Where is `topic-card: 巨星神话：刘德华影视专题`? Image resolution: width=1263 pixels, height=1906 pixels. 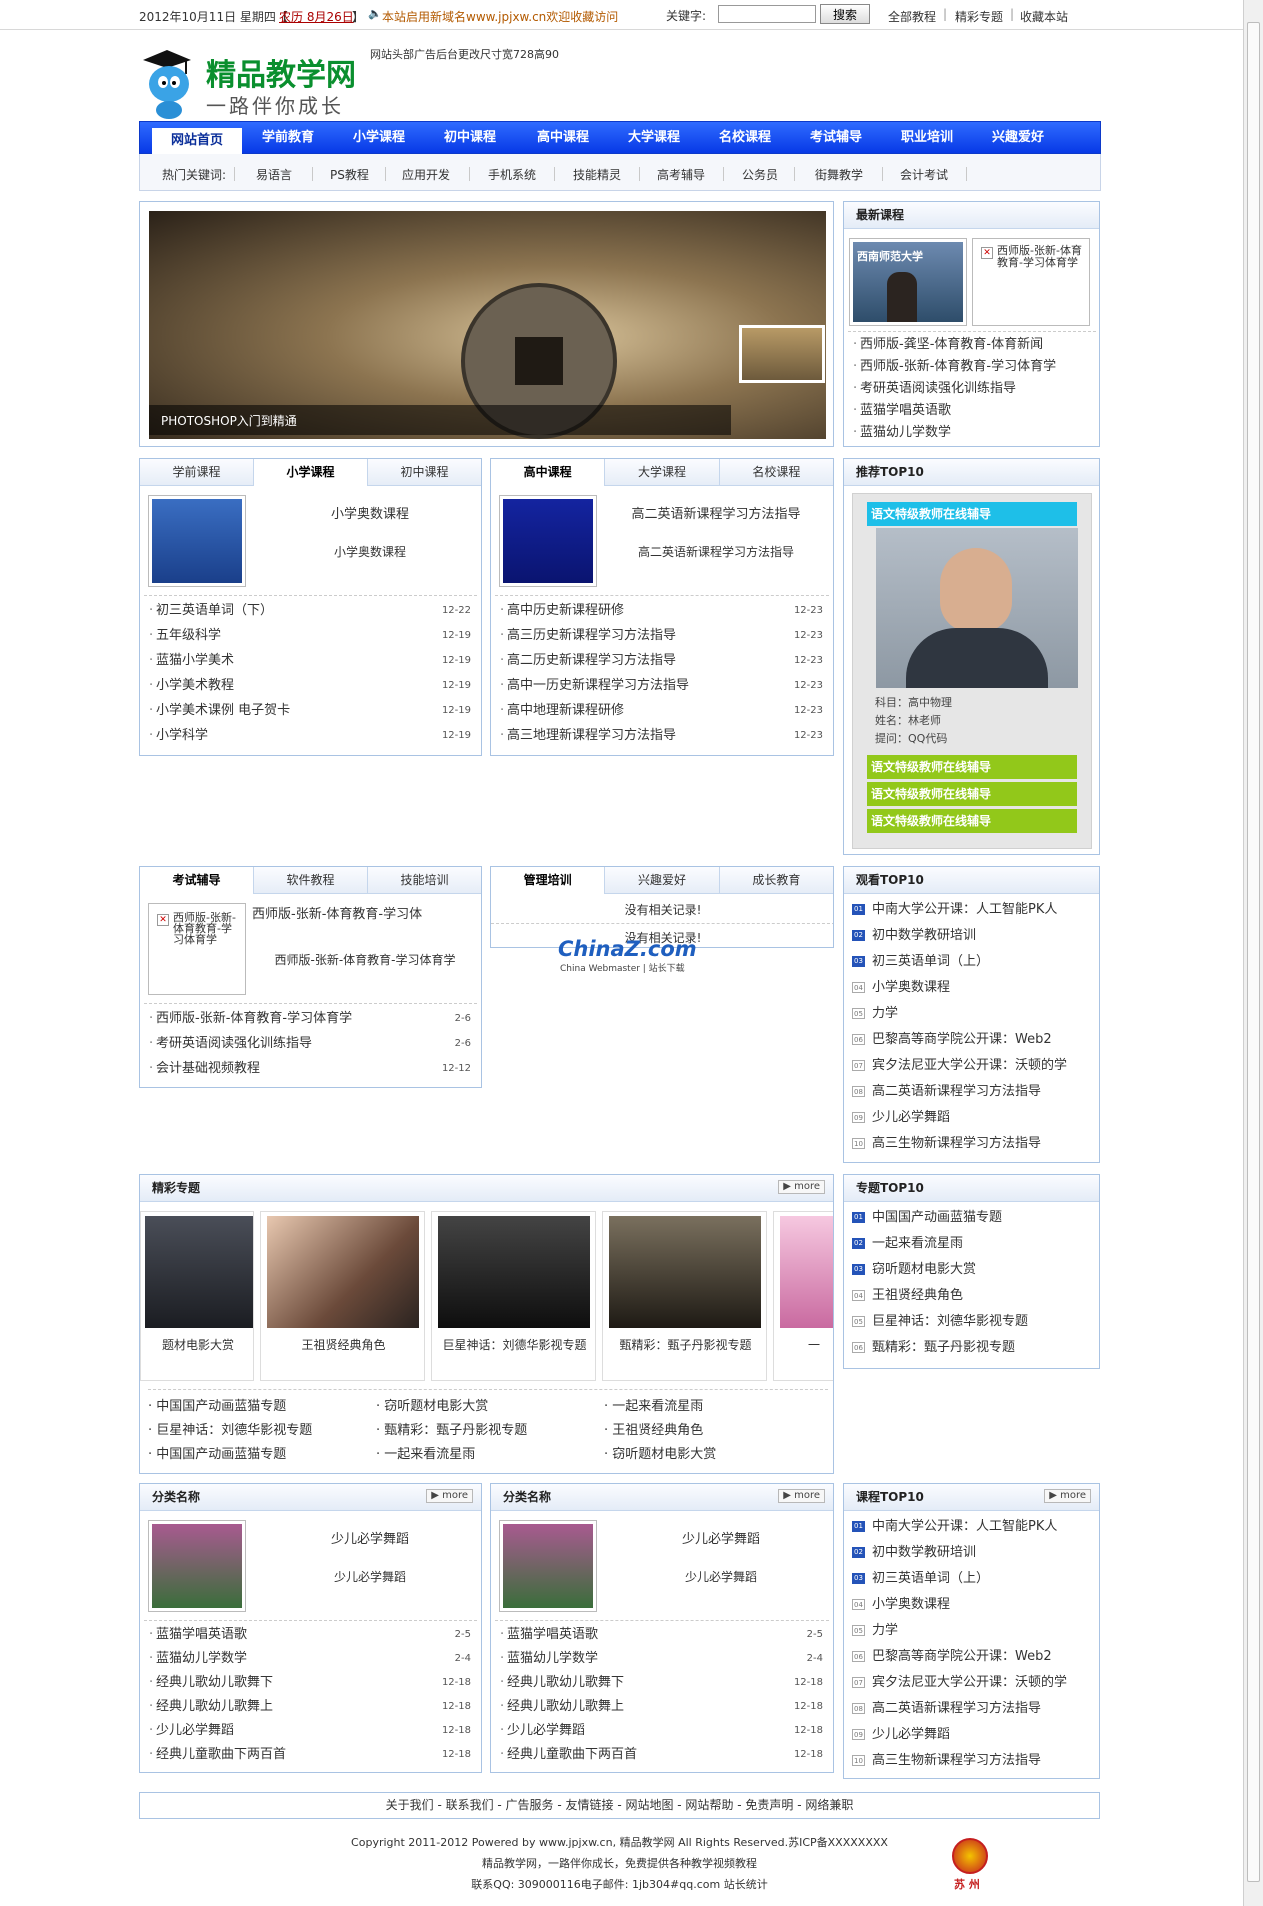
topic-card: 巨星神话：刘德华影视专题 is located at coordinates (513, 1296).